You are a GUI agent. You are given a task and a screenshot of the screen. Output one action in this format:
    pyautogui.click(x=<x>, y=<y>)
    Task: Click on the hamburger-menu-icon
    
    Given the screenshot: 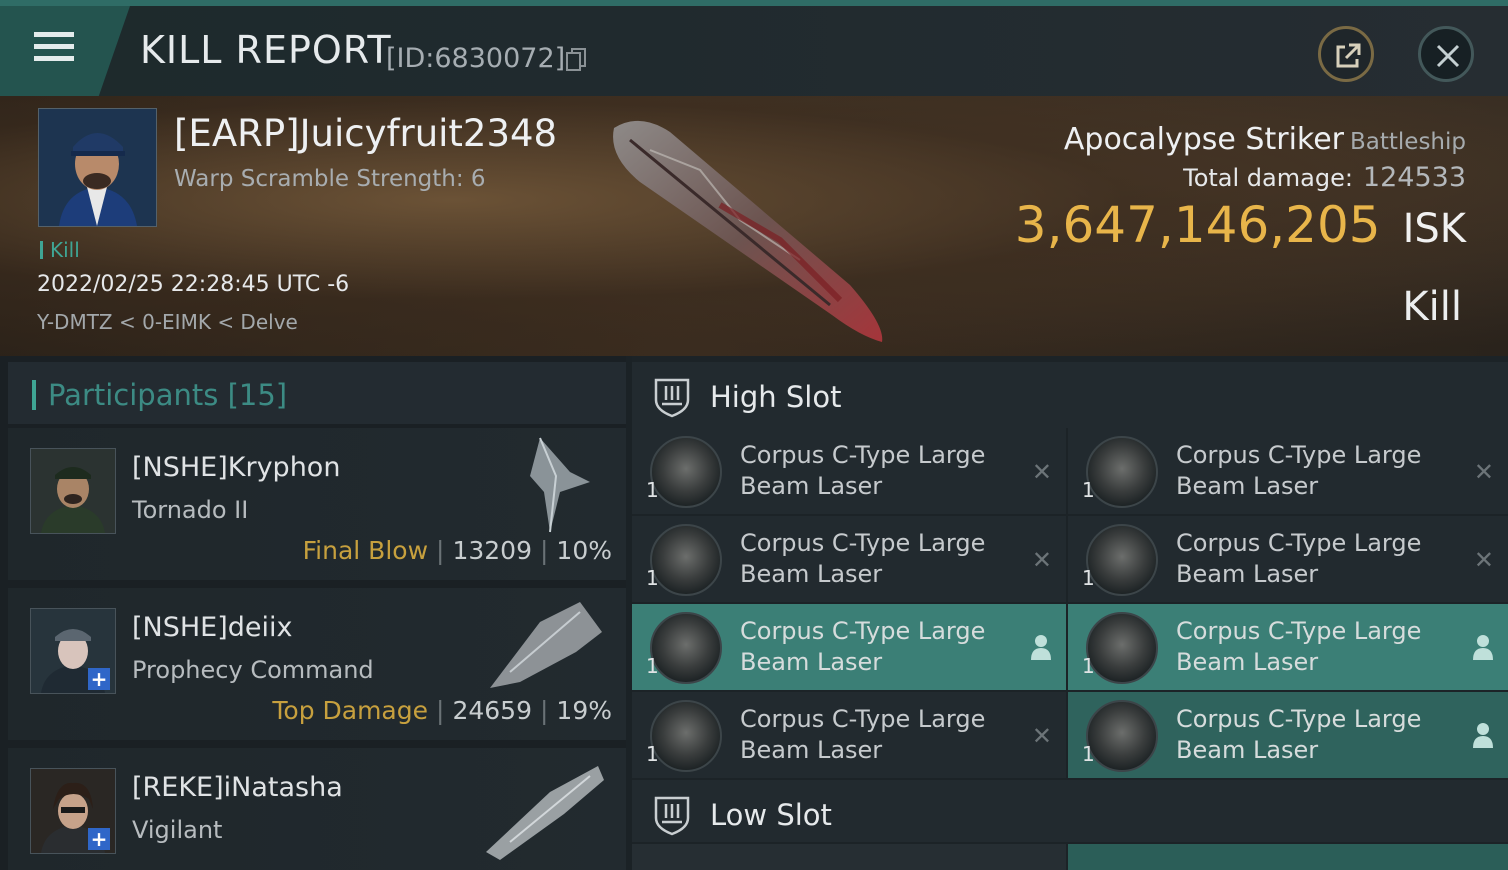 What is the action you would take?
    pyautogui.click(x=54, y=50)
    